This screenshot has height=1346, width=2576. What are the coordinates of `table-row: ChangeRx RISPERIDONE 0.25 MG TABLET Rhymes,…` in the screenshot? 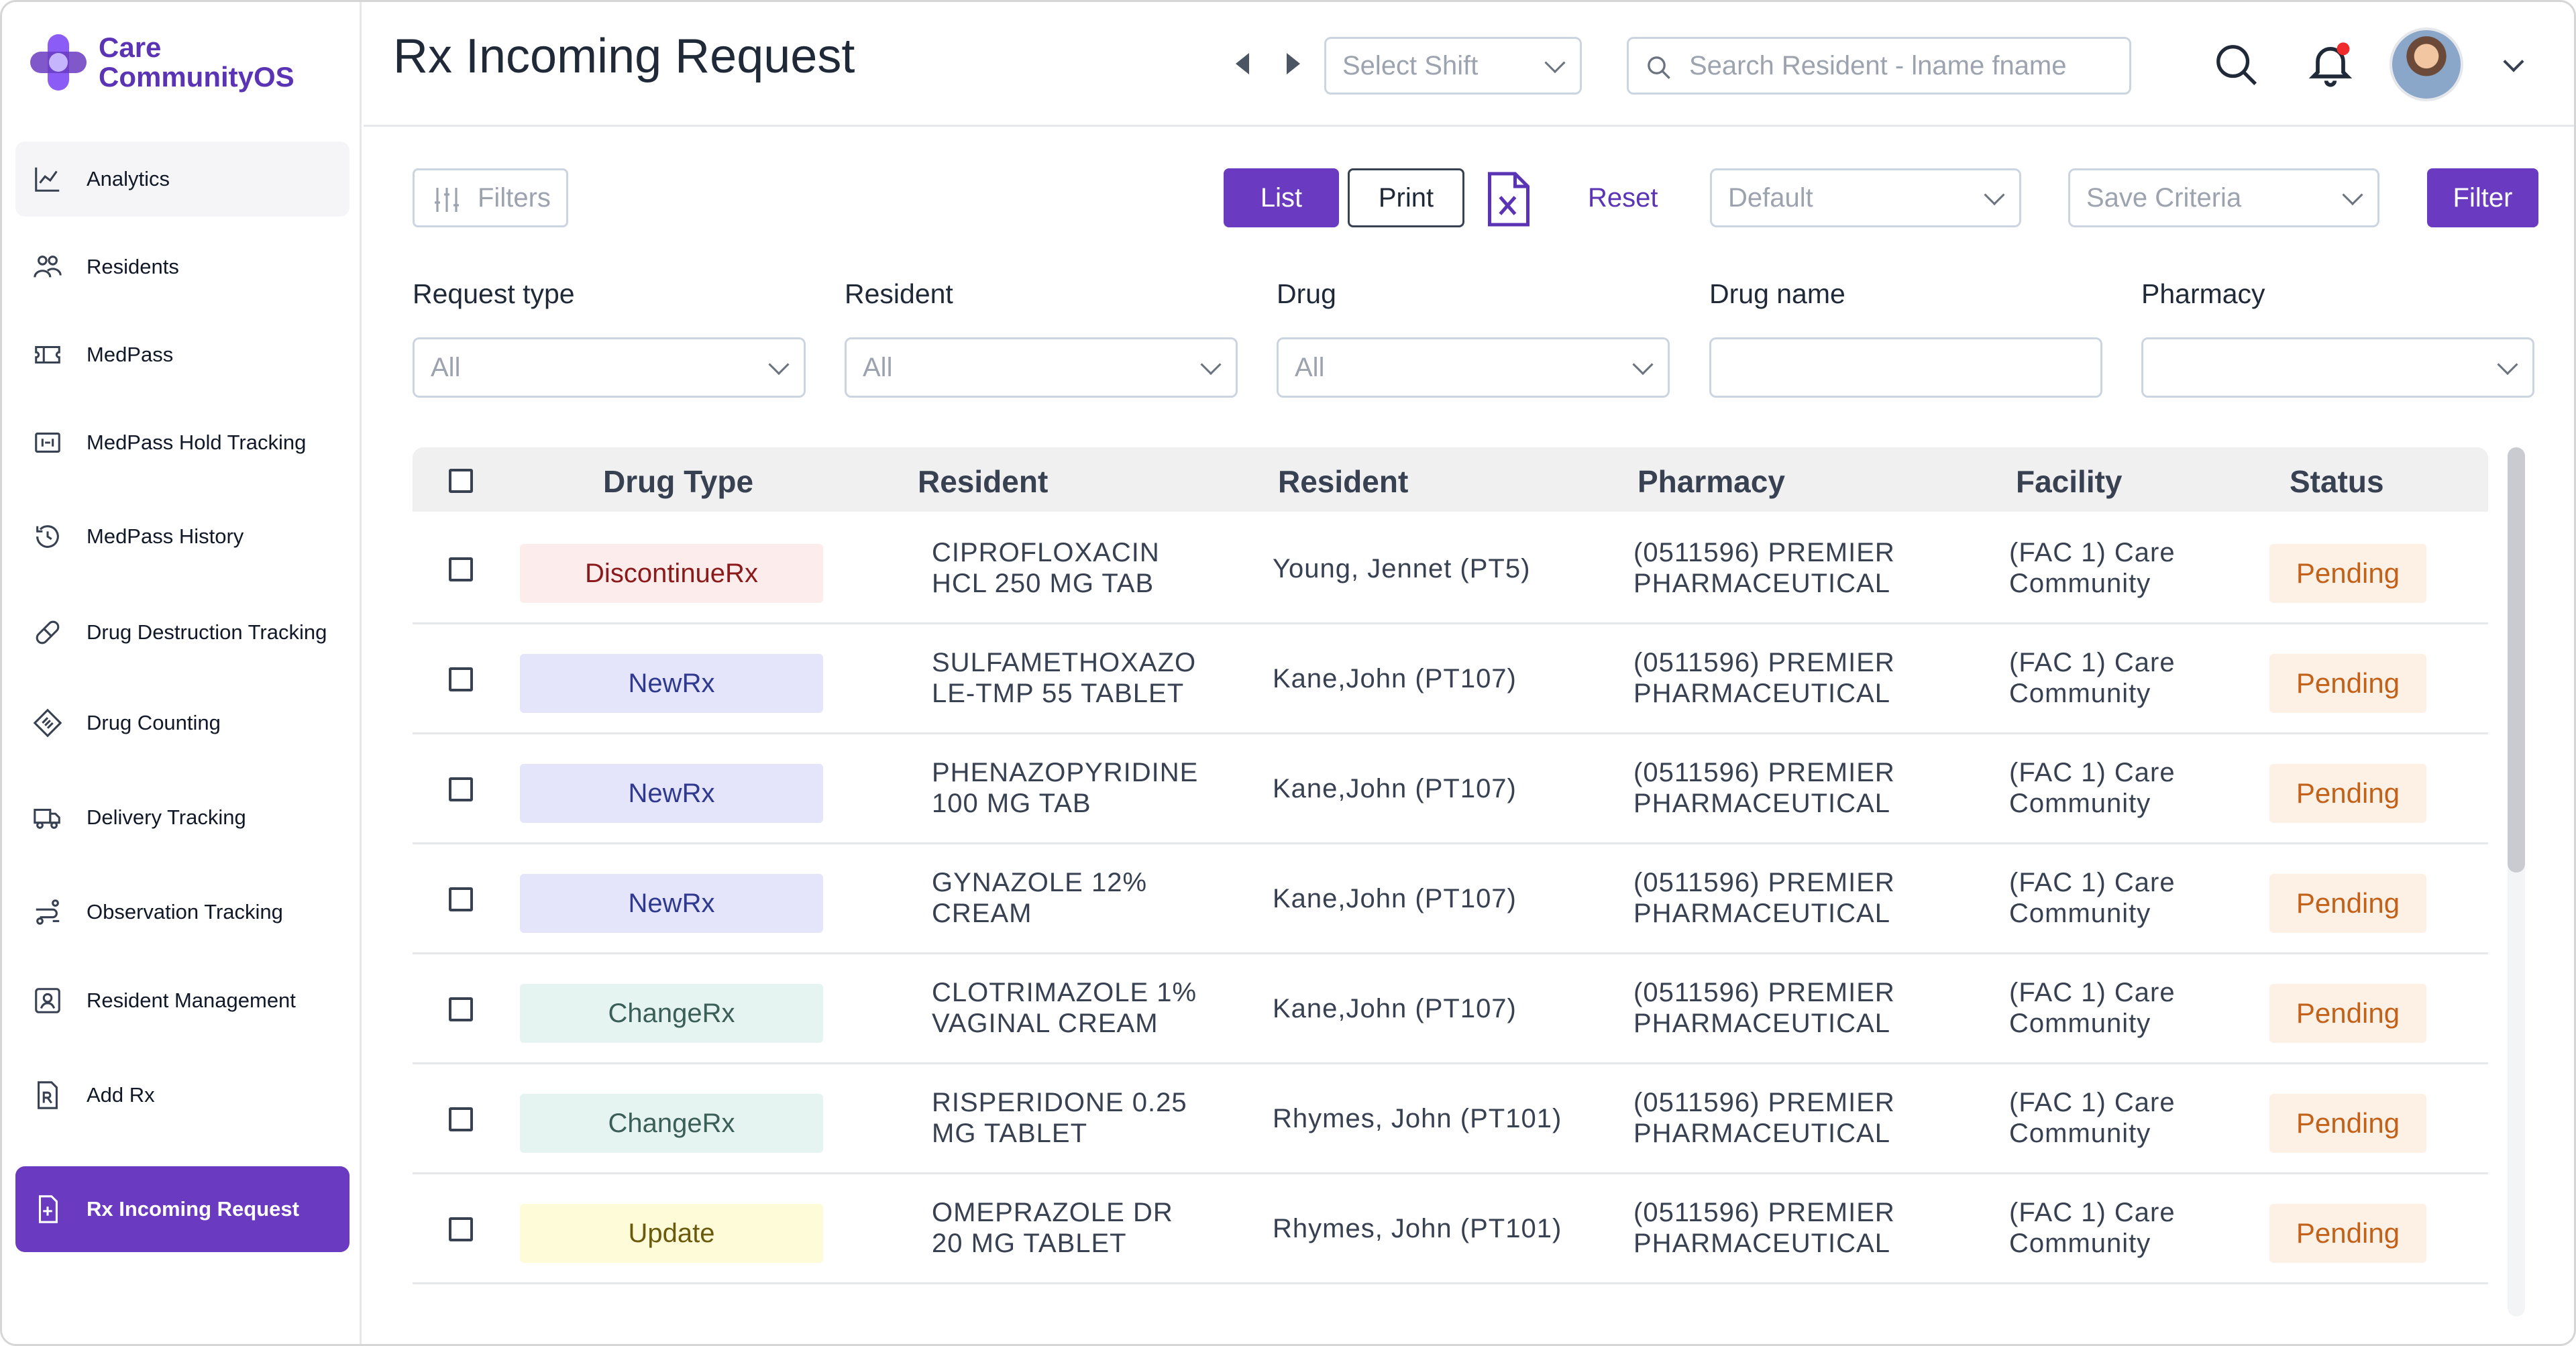 It's located at (1450, 1119).